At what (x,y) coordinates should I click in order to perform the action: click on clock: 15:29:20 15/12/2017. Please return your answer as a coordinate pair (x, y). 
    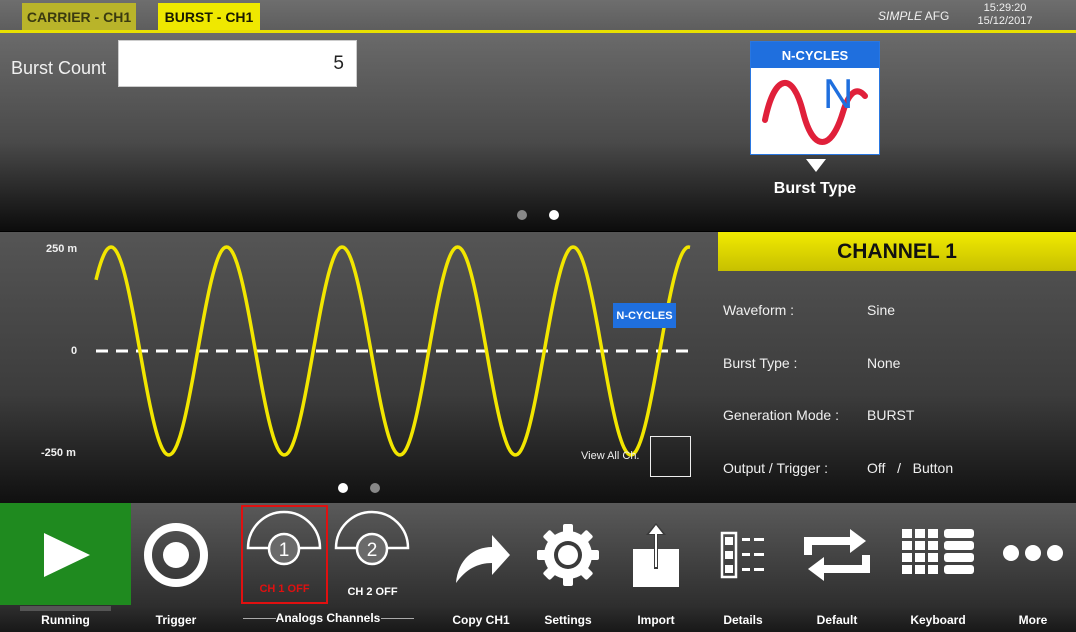
    Looking at the image, I should click on (1005, 15).